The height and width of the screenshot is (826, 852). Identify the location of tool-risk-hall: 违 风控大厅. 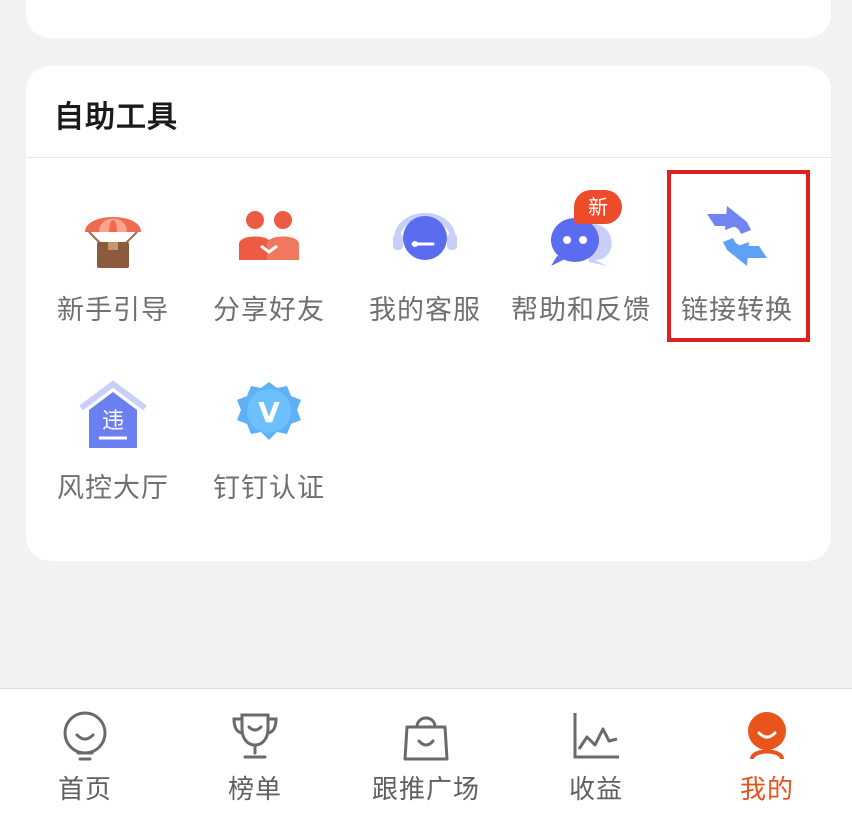
(113, 426).